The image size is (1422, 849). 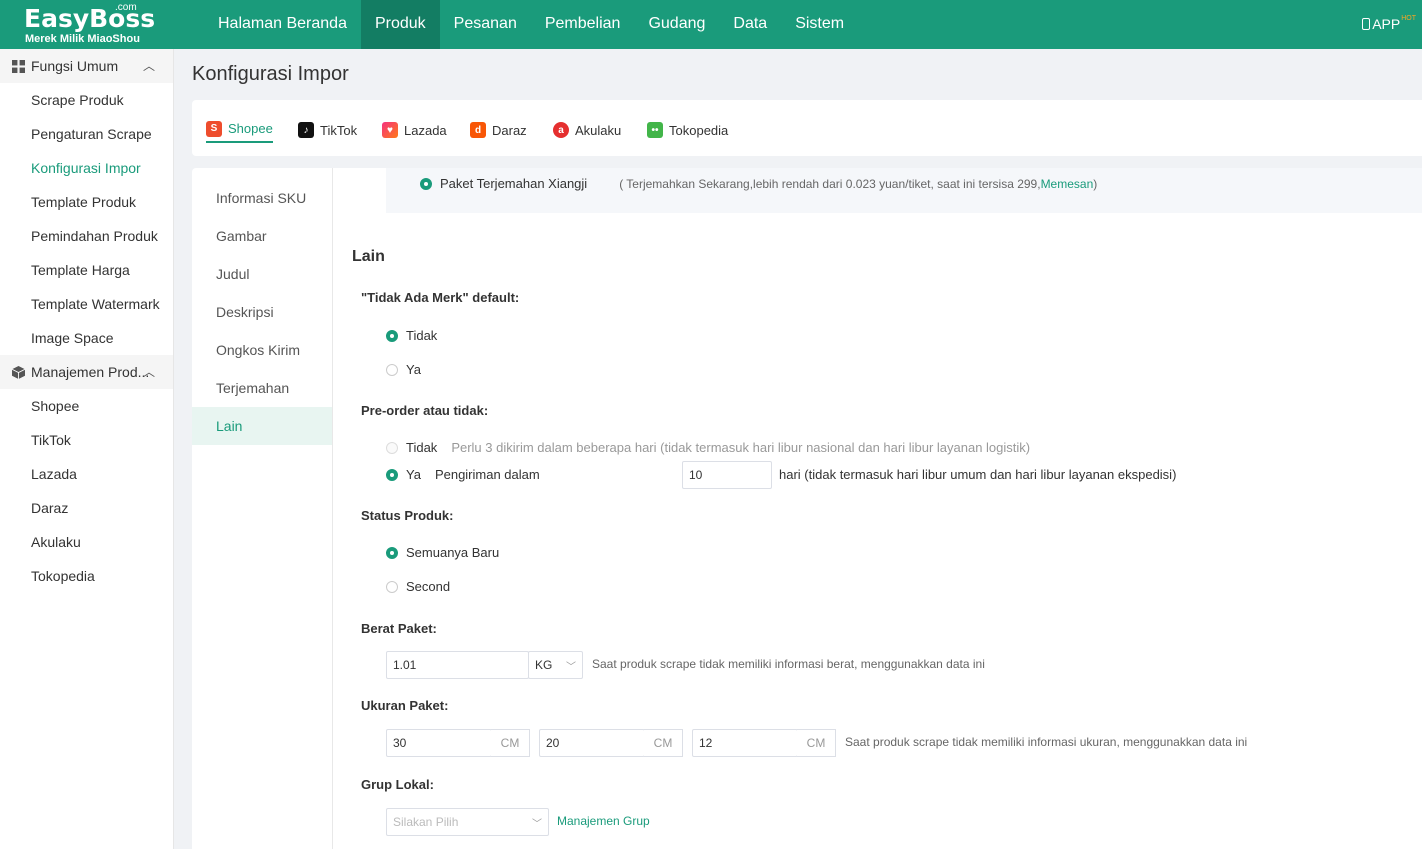 I want to click on section-title: Lain, so click(x=368, y=256).